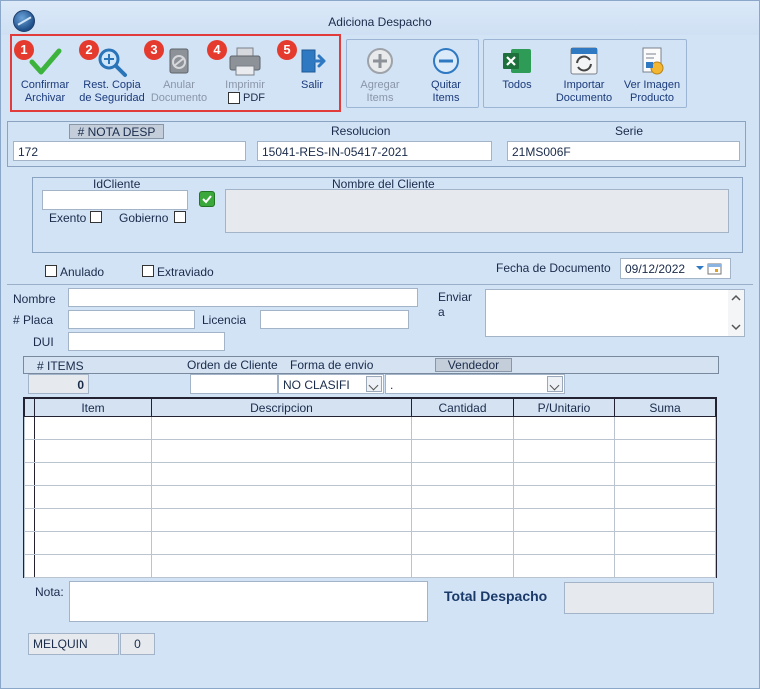  What do you see at coordinates (243, 297) in the screenshot?
I see `nombre-field` at bounding box center [243, 297].